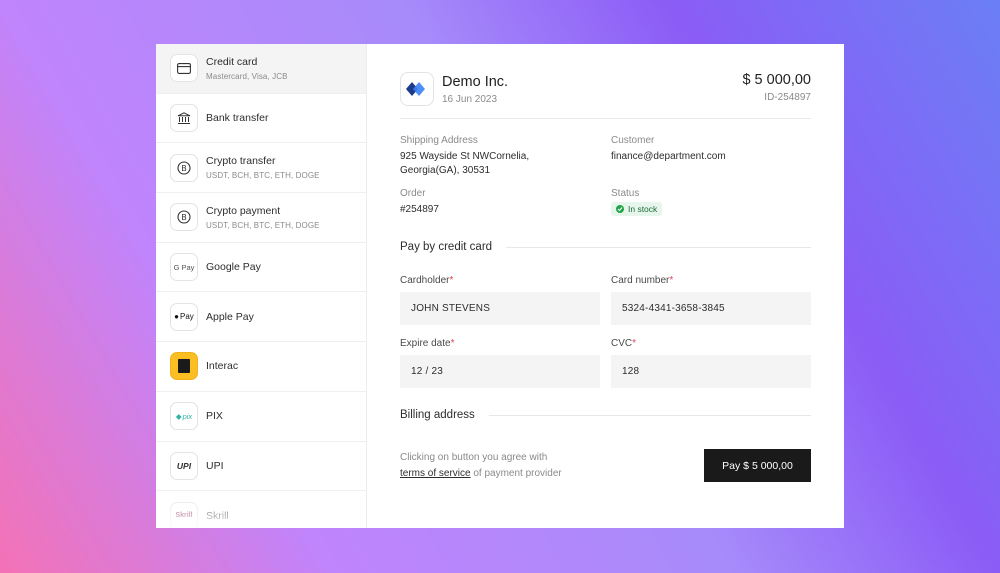  What do you see at coordinates (243, 210) in the screenshot?
I see `method-name: Crypto payment` at bounding box center [243, 210].